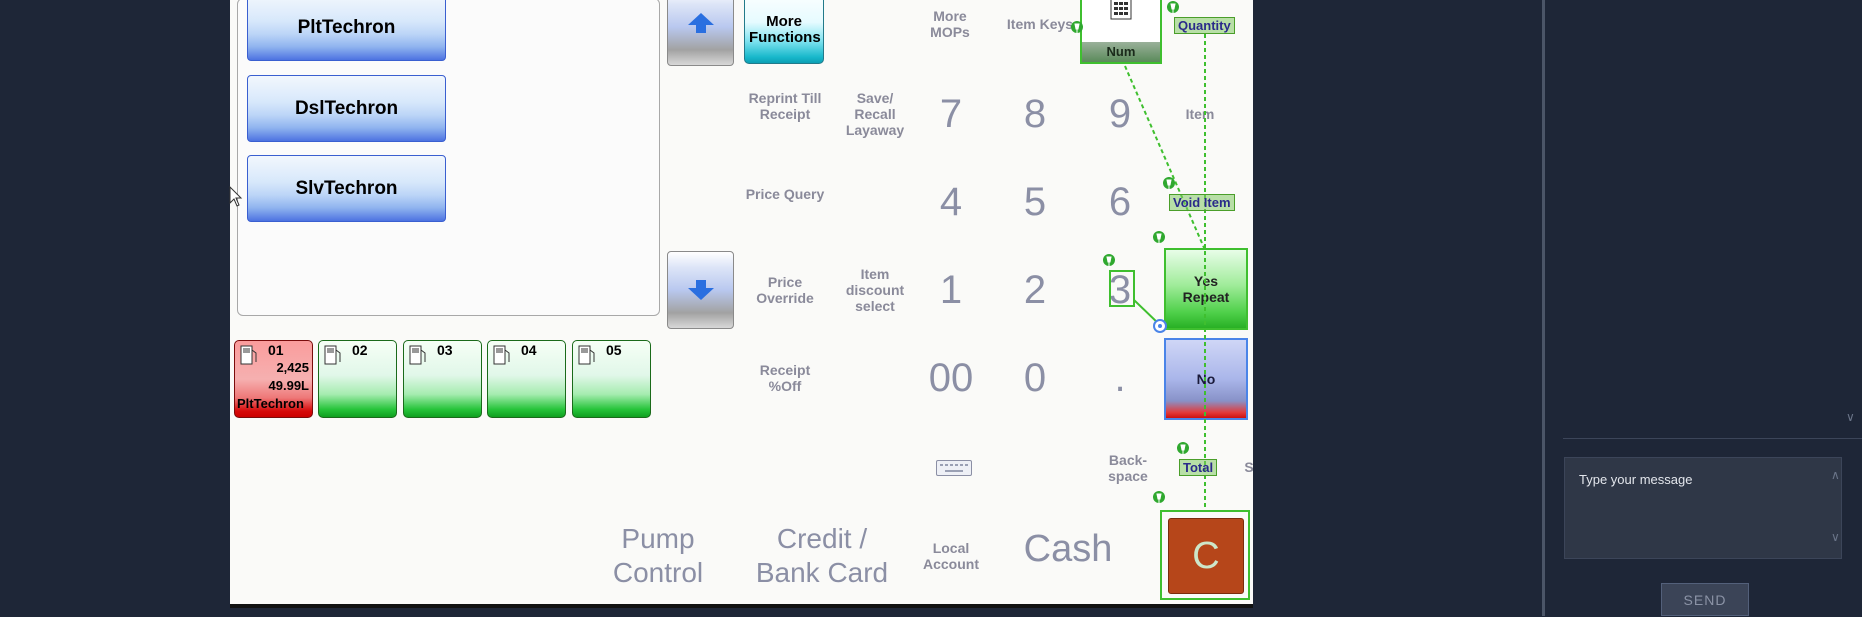 This screenshot has height=617, width=1862. What do you see at coordinates (1202, 202) in the screenshot?
I see `void-item-tag: Void Item` at bounding box center [1202, 202].